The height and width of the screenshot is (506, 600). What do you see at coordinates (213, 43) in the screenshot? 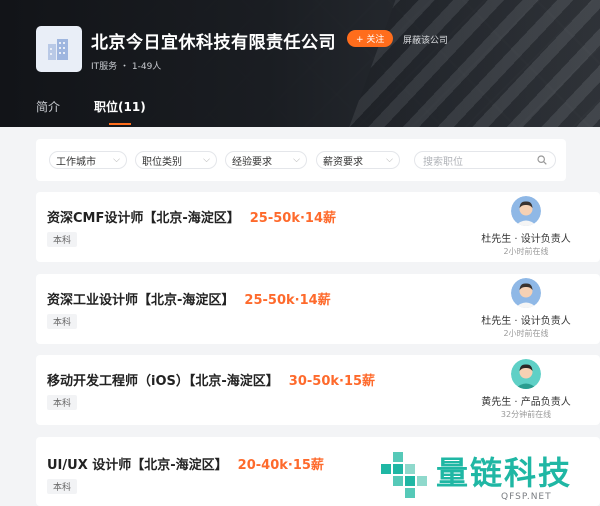
I see `company-name: 北京今日宜休科技有限责任公司` at bounding box center [213, 43].